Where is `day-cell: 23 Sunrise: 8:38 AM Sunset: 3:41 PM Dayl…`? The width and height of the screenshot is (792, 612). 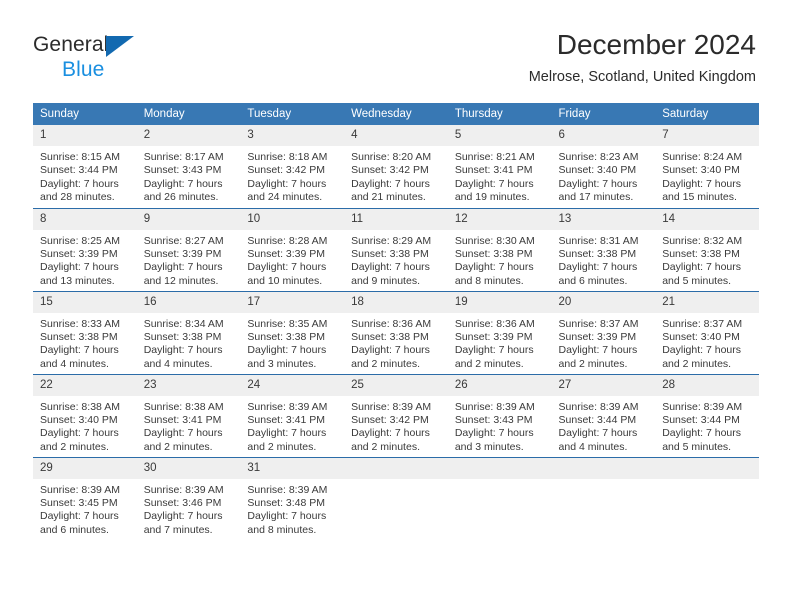
day-cell: 23 Sunrise: 8:38 AM Sunset: 3:41 PM Dayl… is located at coordinates (188, 415).